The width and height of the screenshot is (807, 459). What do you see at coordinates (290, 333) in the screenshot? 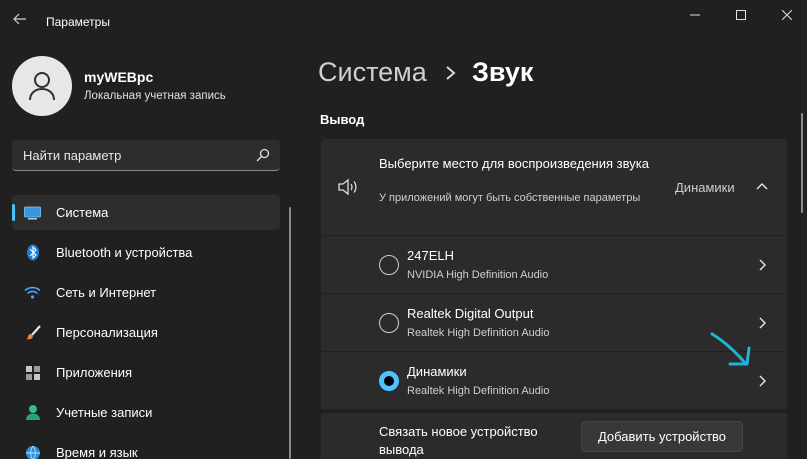
I see `sidebar-scrollbar` at bounding box center [290, 333].